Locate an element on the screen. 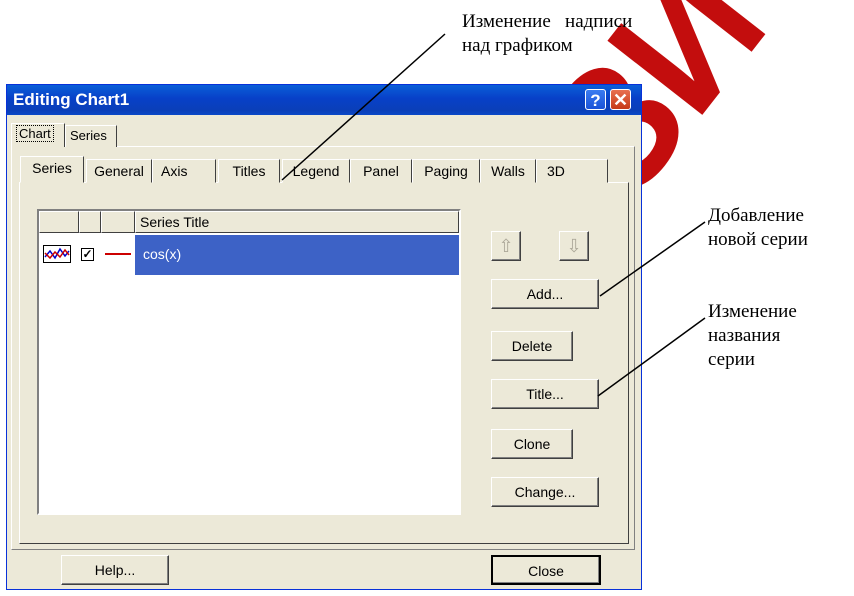 The height and width of the screenshot is (596, 854). callout-line-add is located at coordinates (652, 259).